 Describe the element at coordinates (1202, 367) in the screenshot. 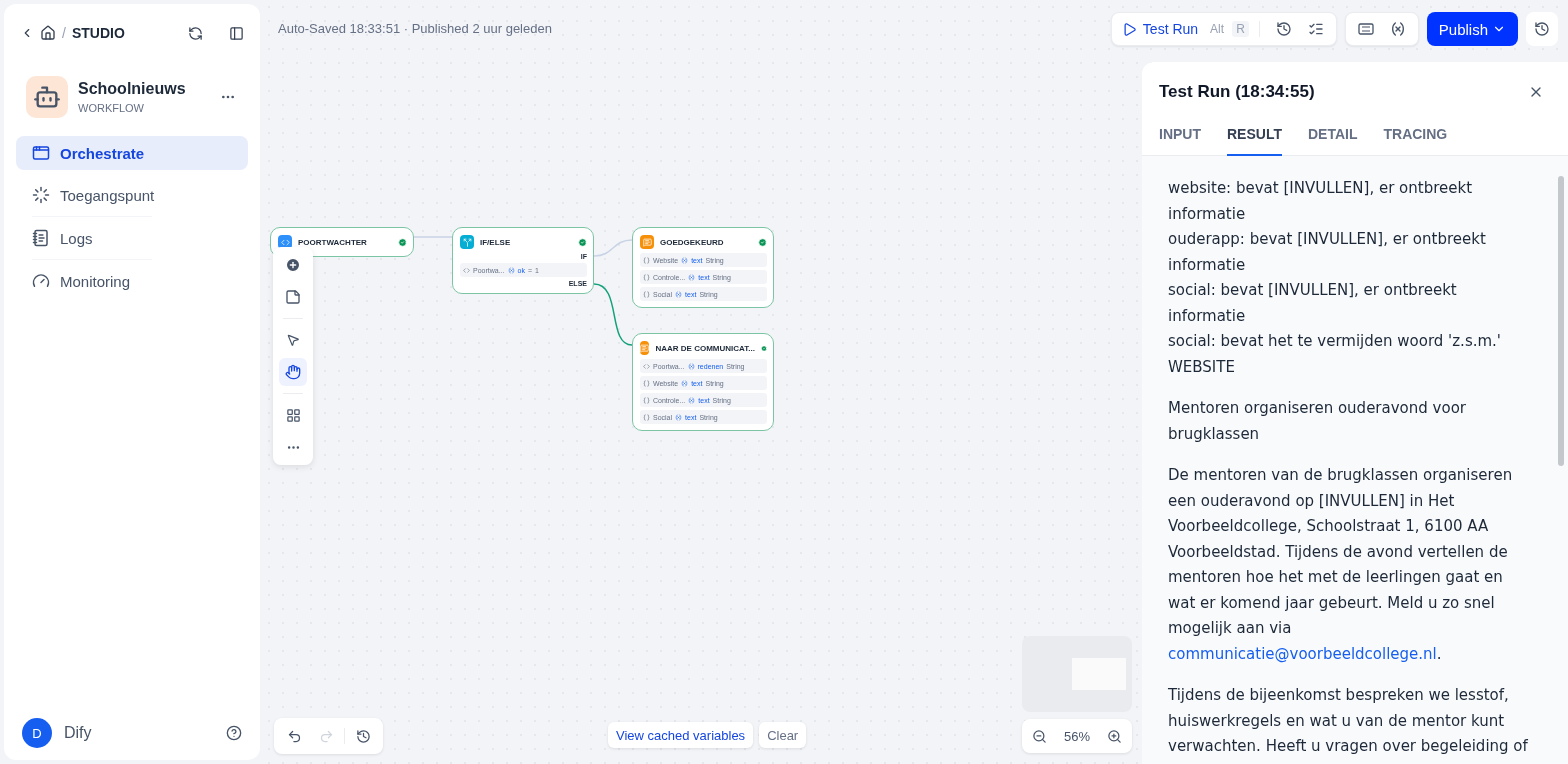

I see `result-line: WEBSITE` at that location.